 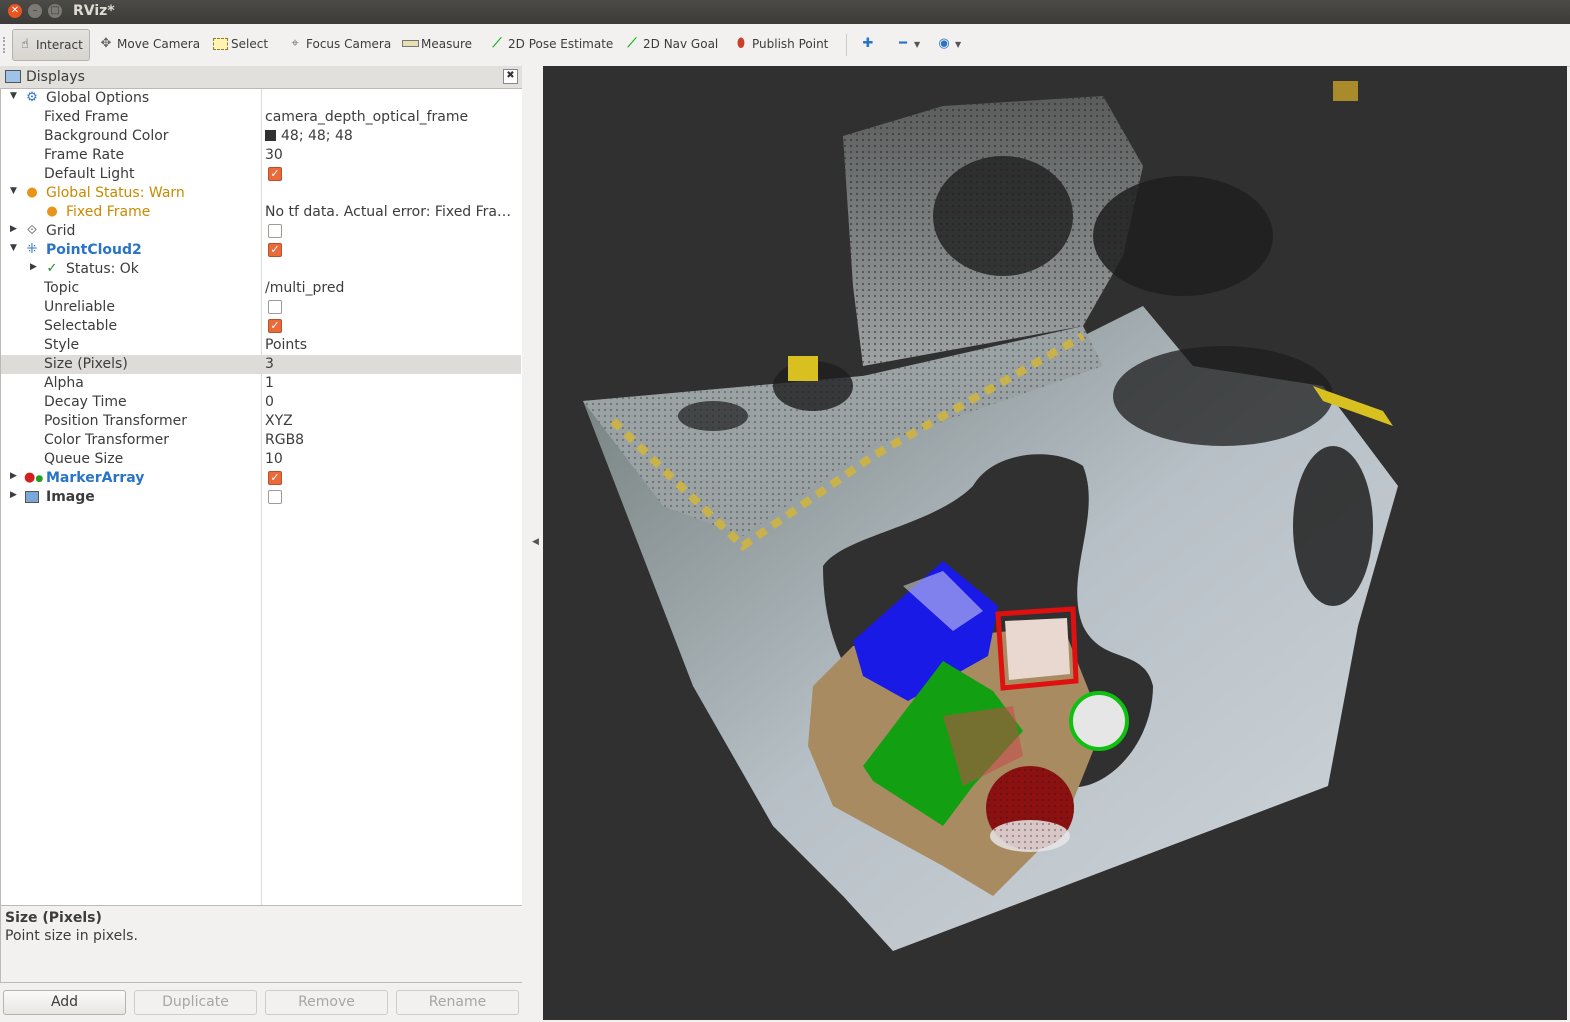 I want to click on remove-tool-button: ━ ▼, so click(x=907, y=44).